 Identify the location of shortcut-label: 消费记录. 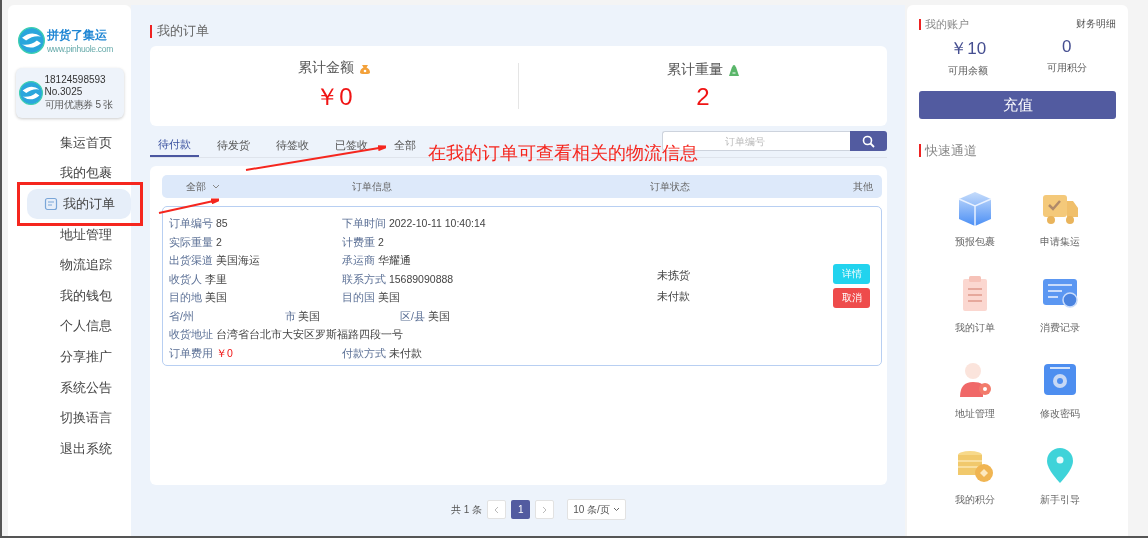
(1060, 328).